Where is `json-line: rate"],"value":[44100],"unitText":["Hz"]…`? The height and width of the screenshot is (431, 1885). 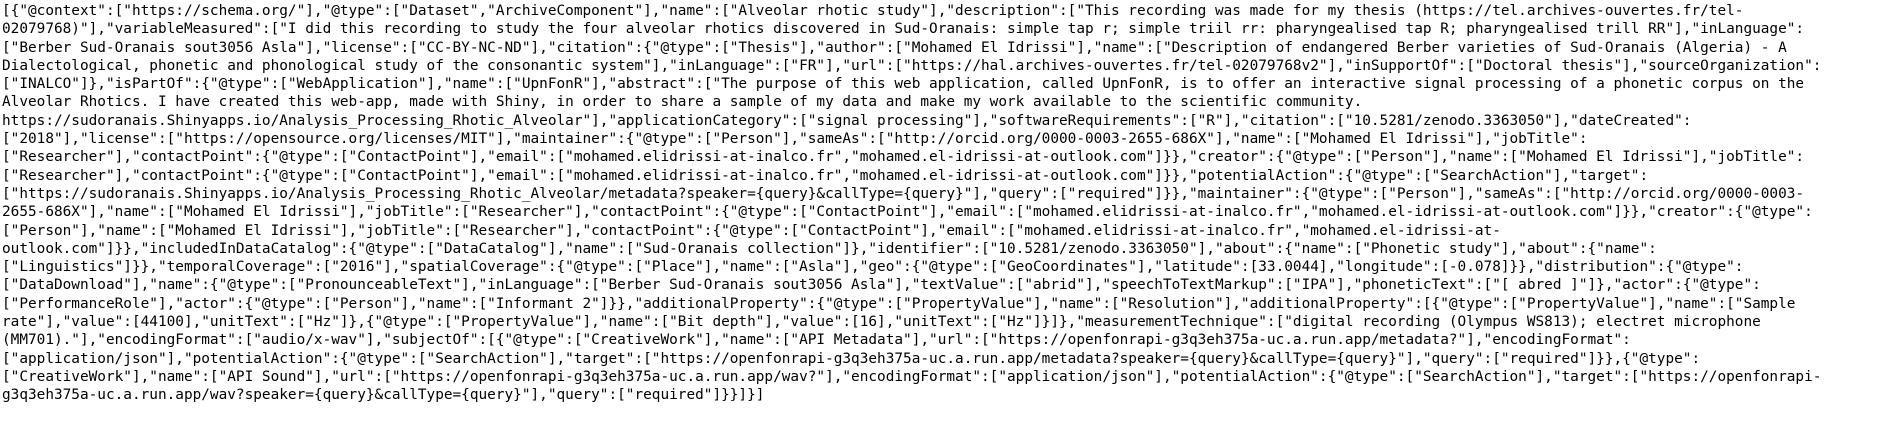
json-line: rate"],"value":[44100],"unitText":["Hz"]… is located at coordinates (881, 322).